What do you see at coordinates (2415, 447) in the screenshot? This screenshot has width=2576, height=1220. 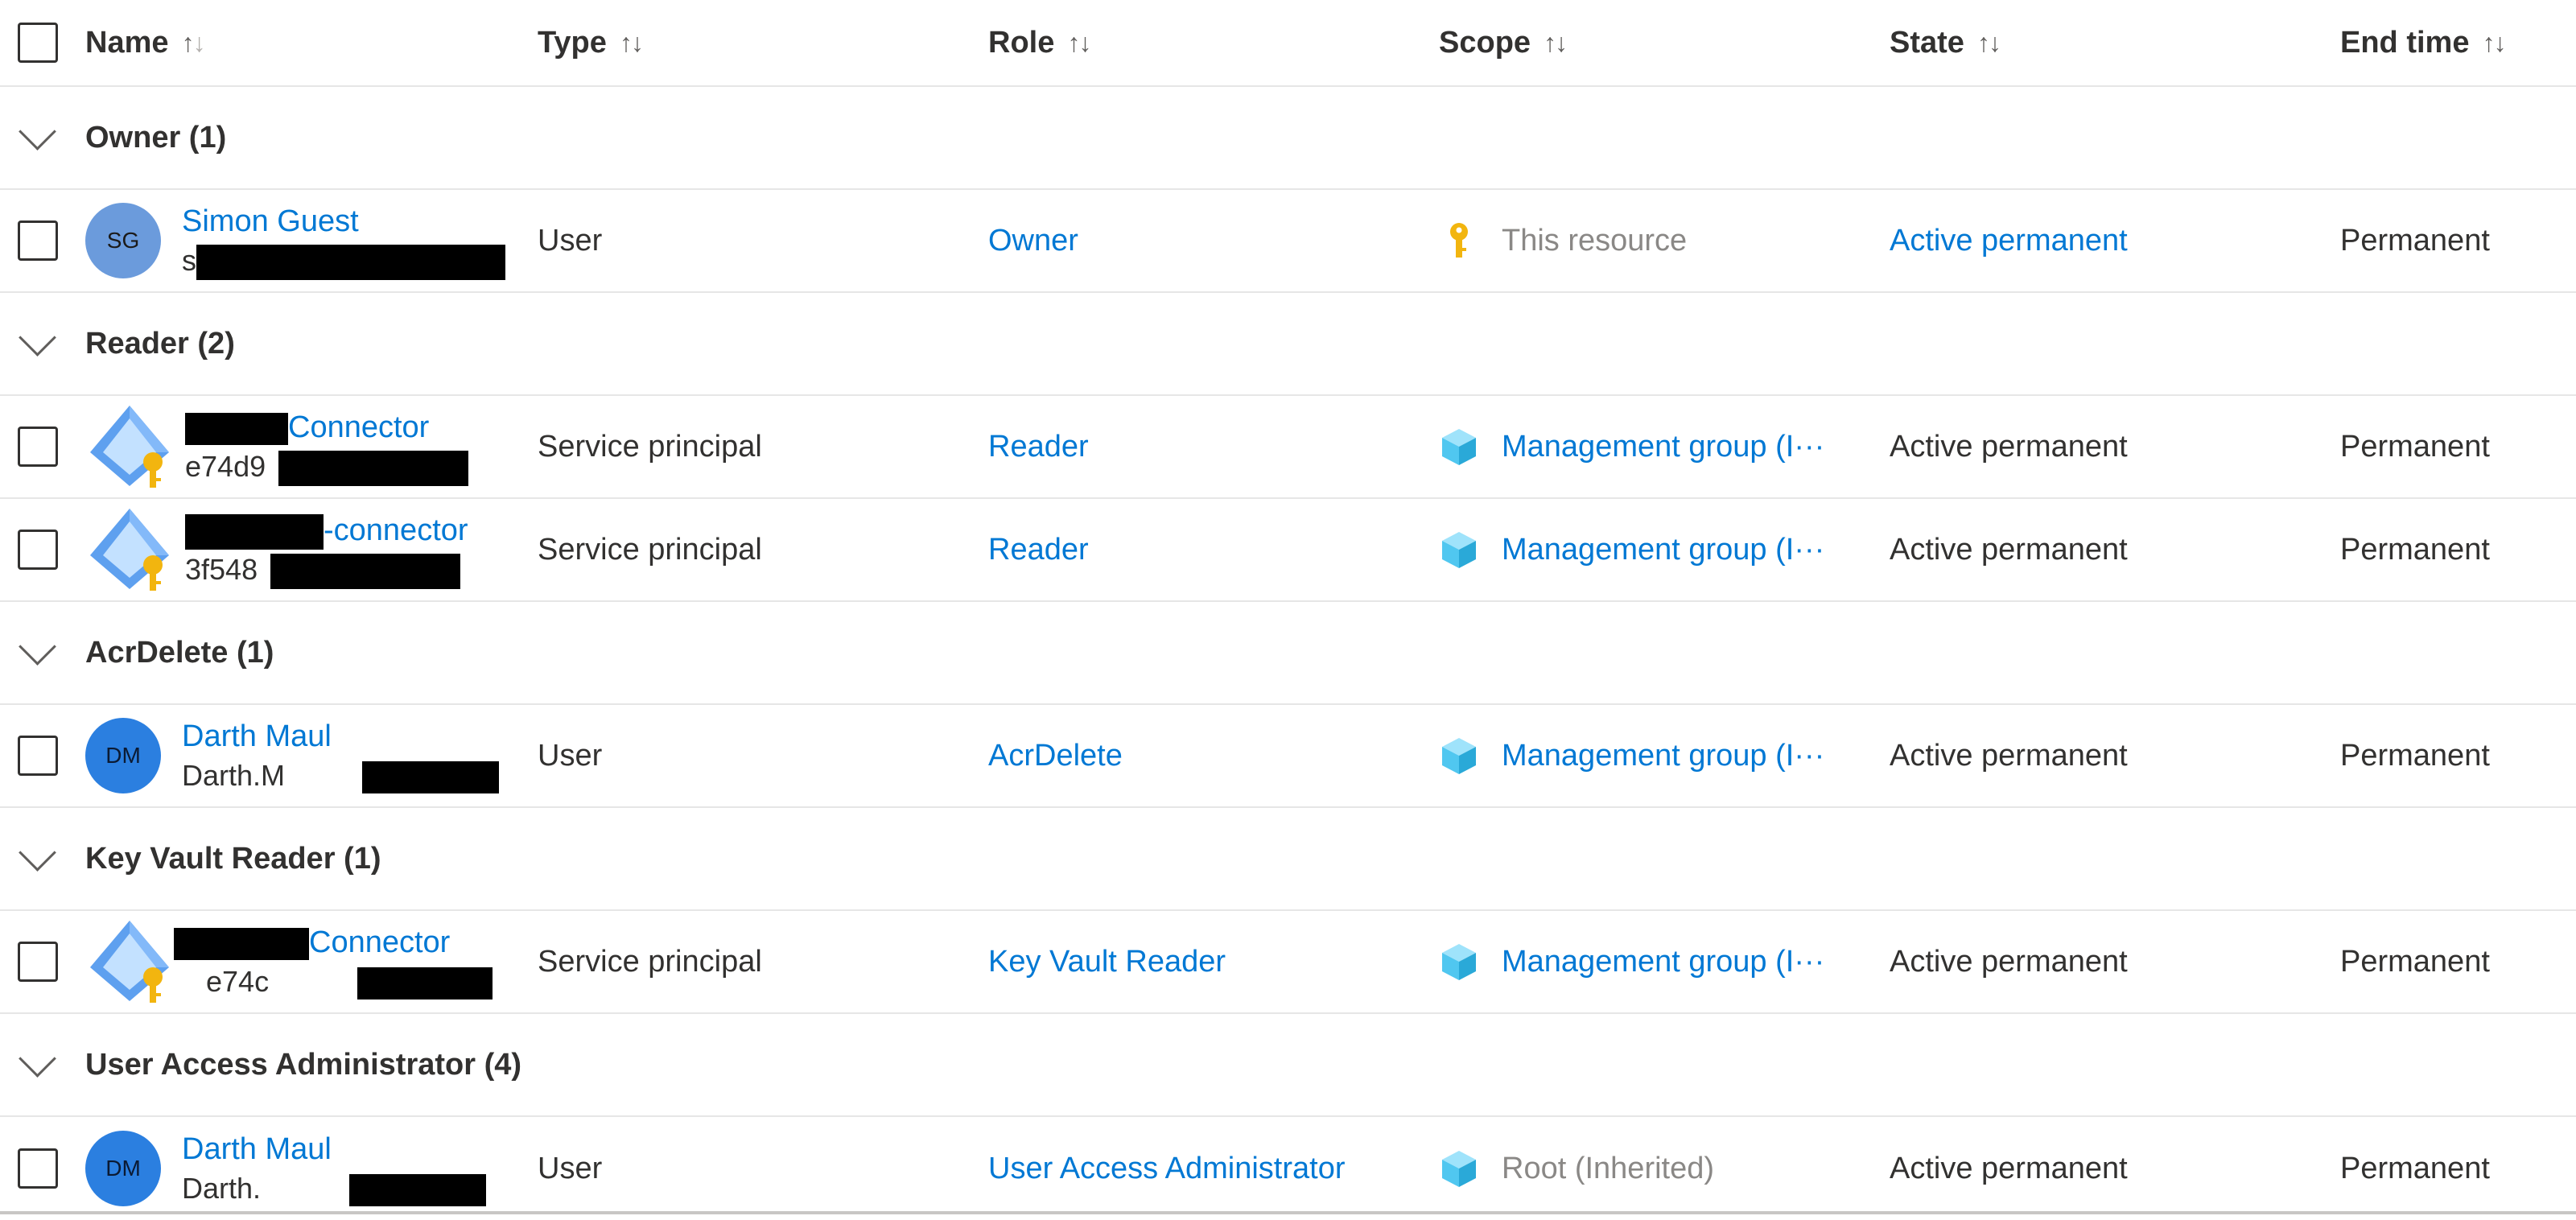 I see `end-time-text: Permanent` at bounding box center [2415, 447].